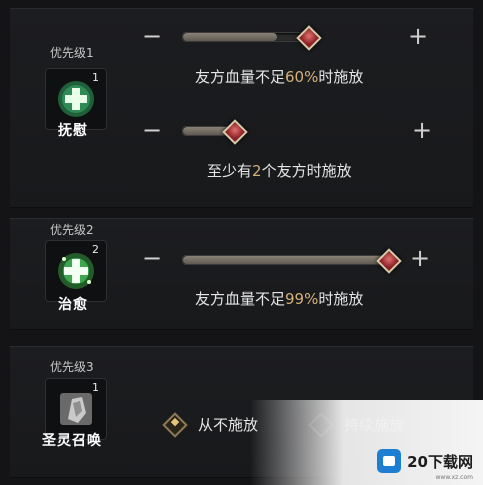  I want to click on condition-value: 99%, so click(302, 299).